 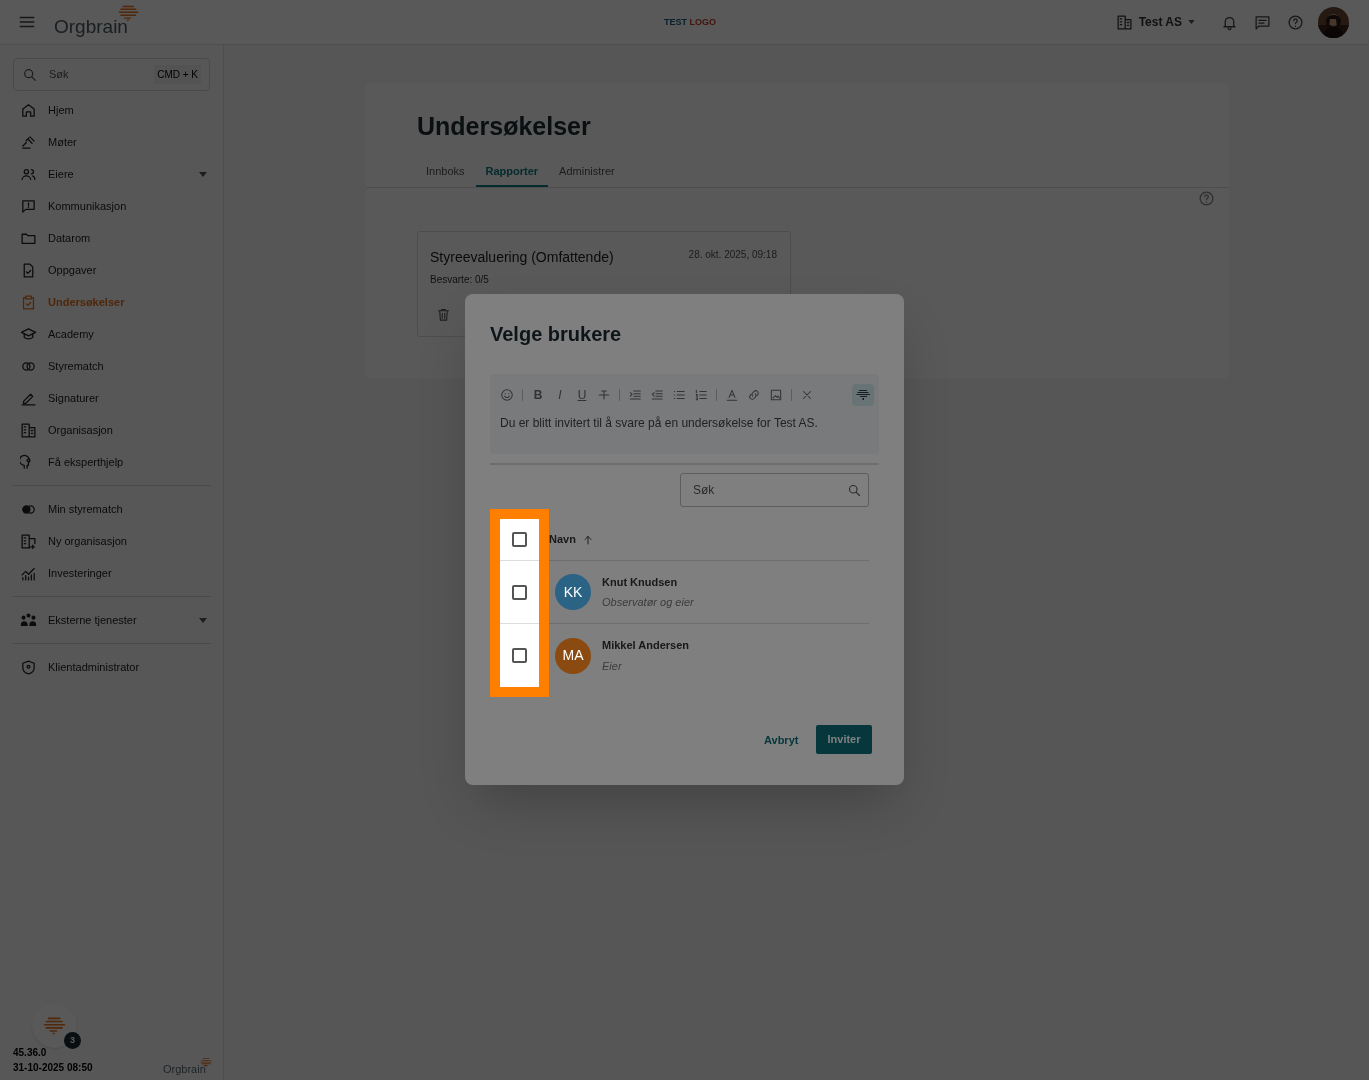 I want to click on invite-button: Inviter, so click(x=844, y=739).